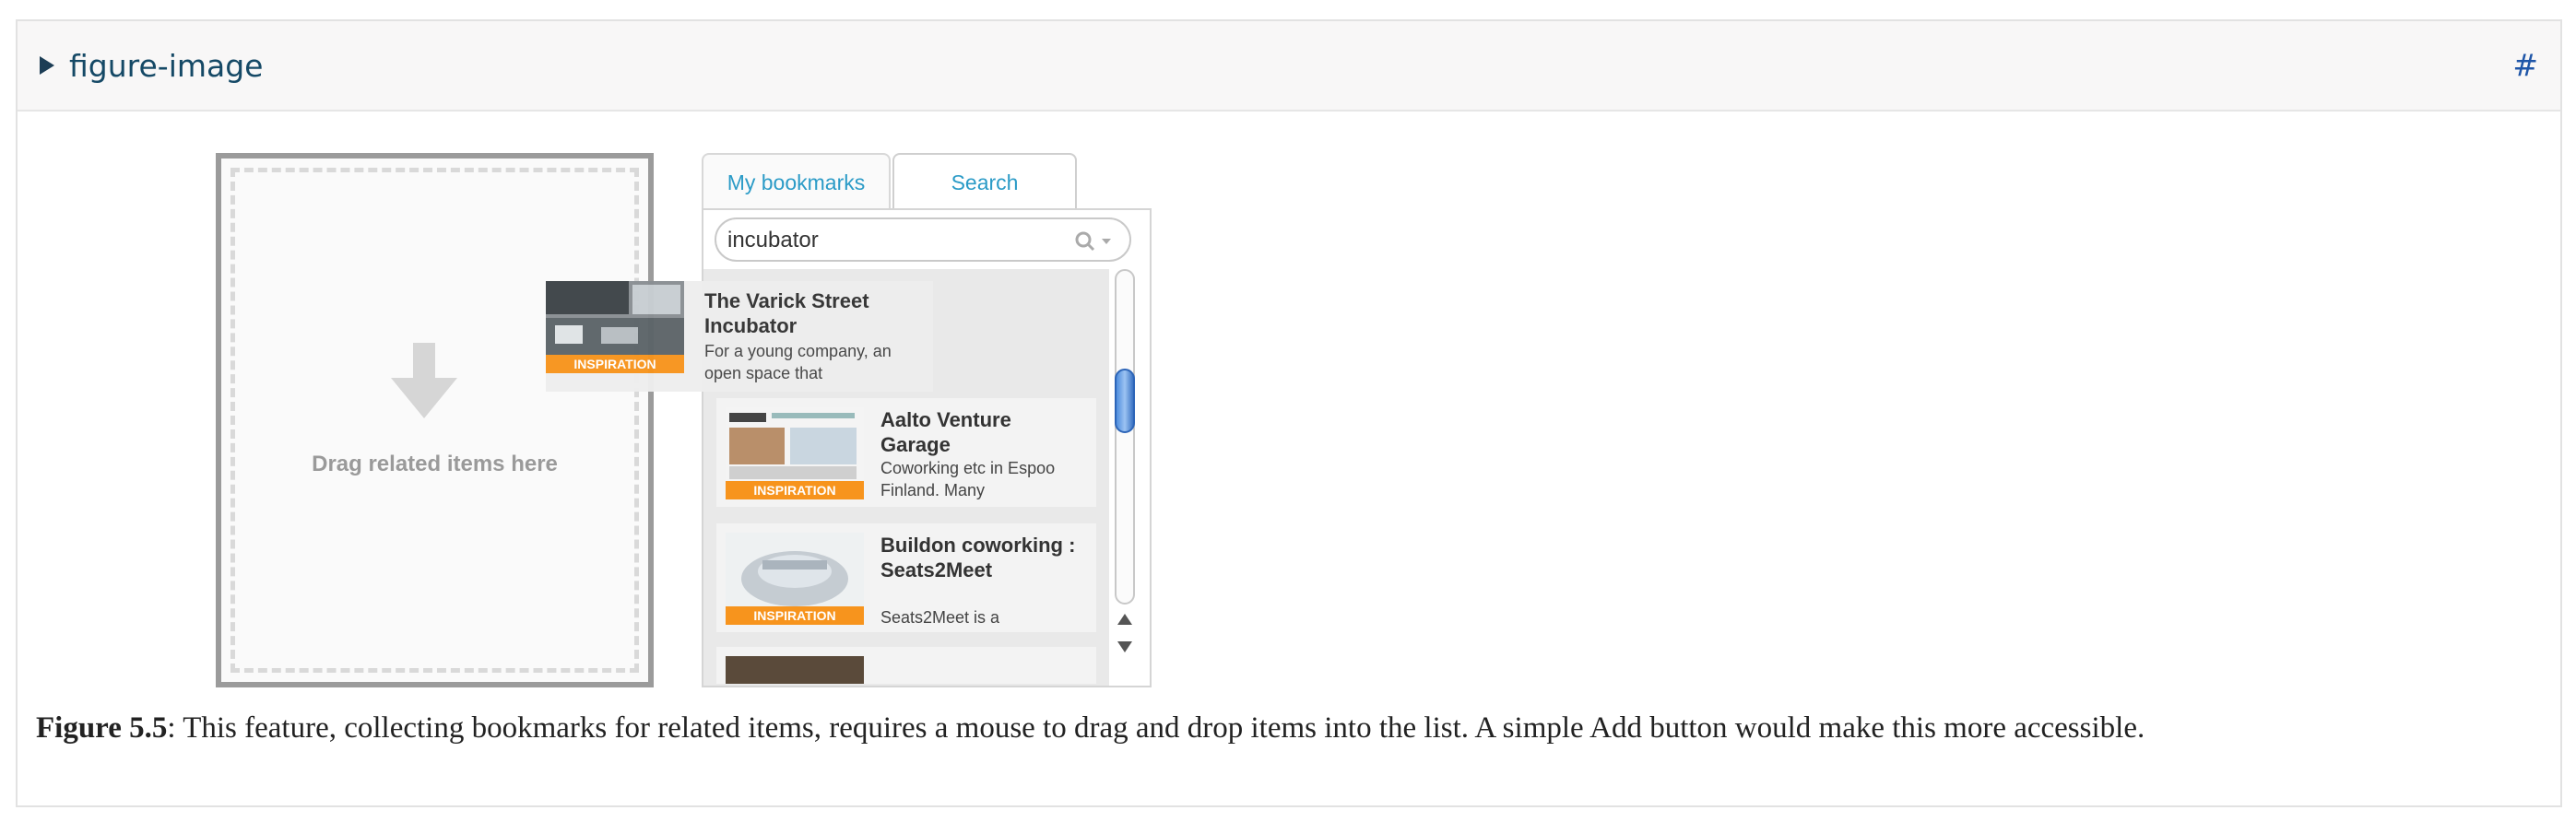  I want to click on item-title: Aalto Venture Garage, so click(945, 432).